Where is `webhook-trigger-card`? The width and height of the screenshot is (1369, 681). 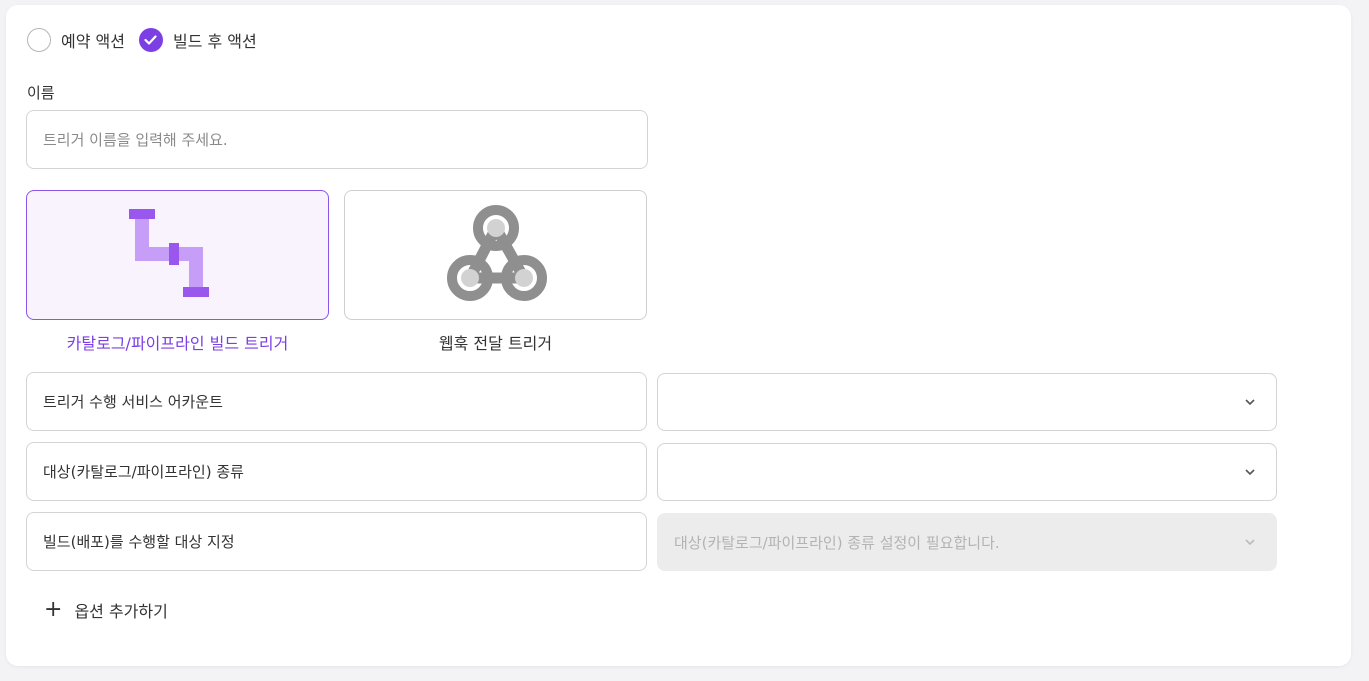
webhook-trigger-card is located at coordinates (495, 255).